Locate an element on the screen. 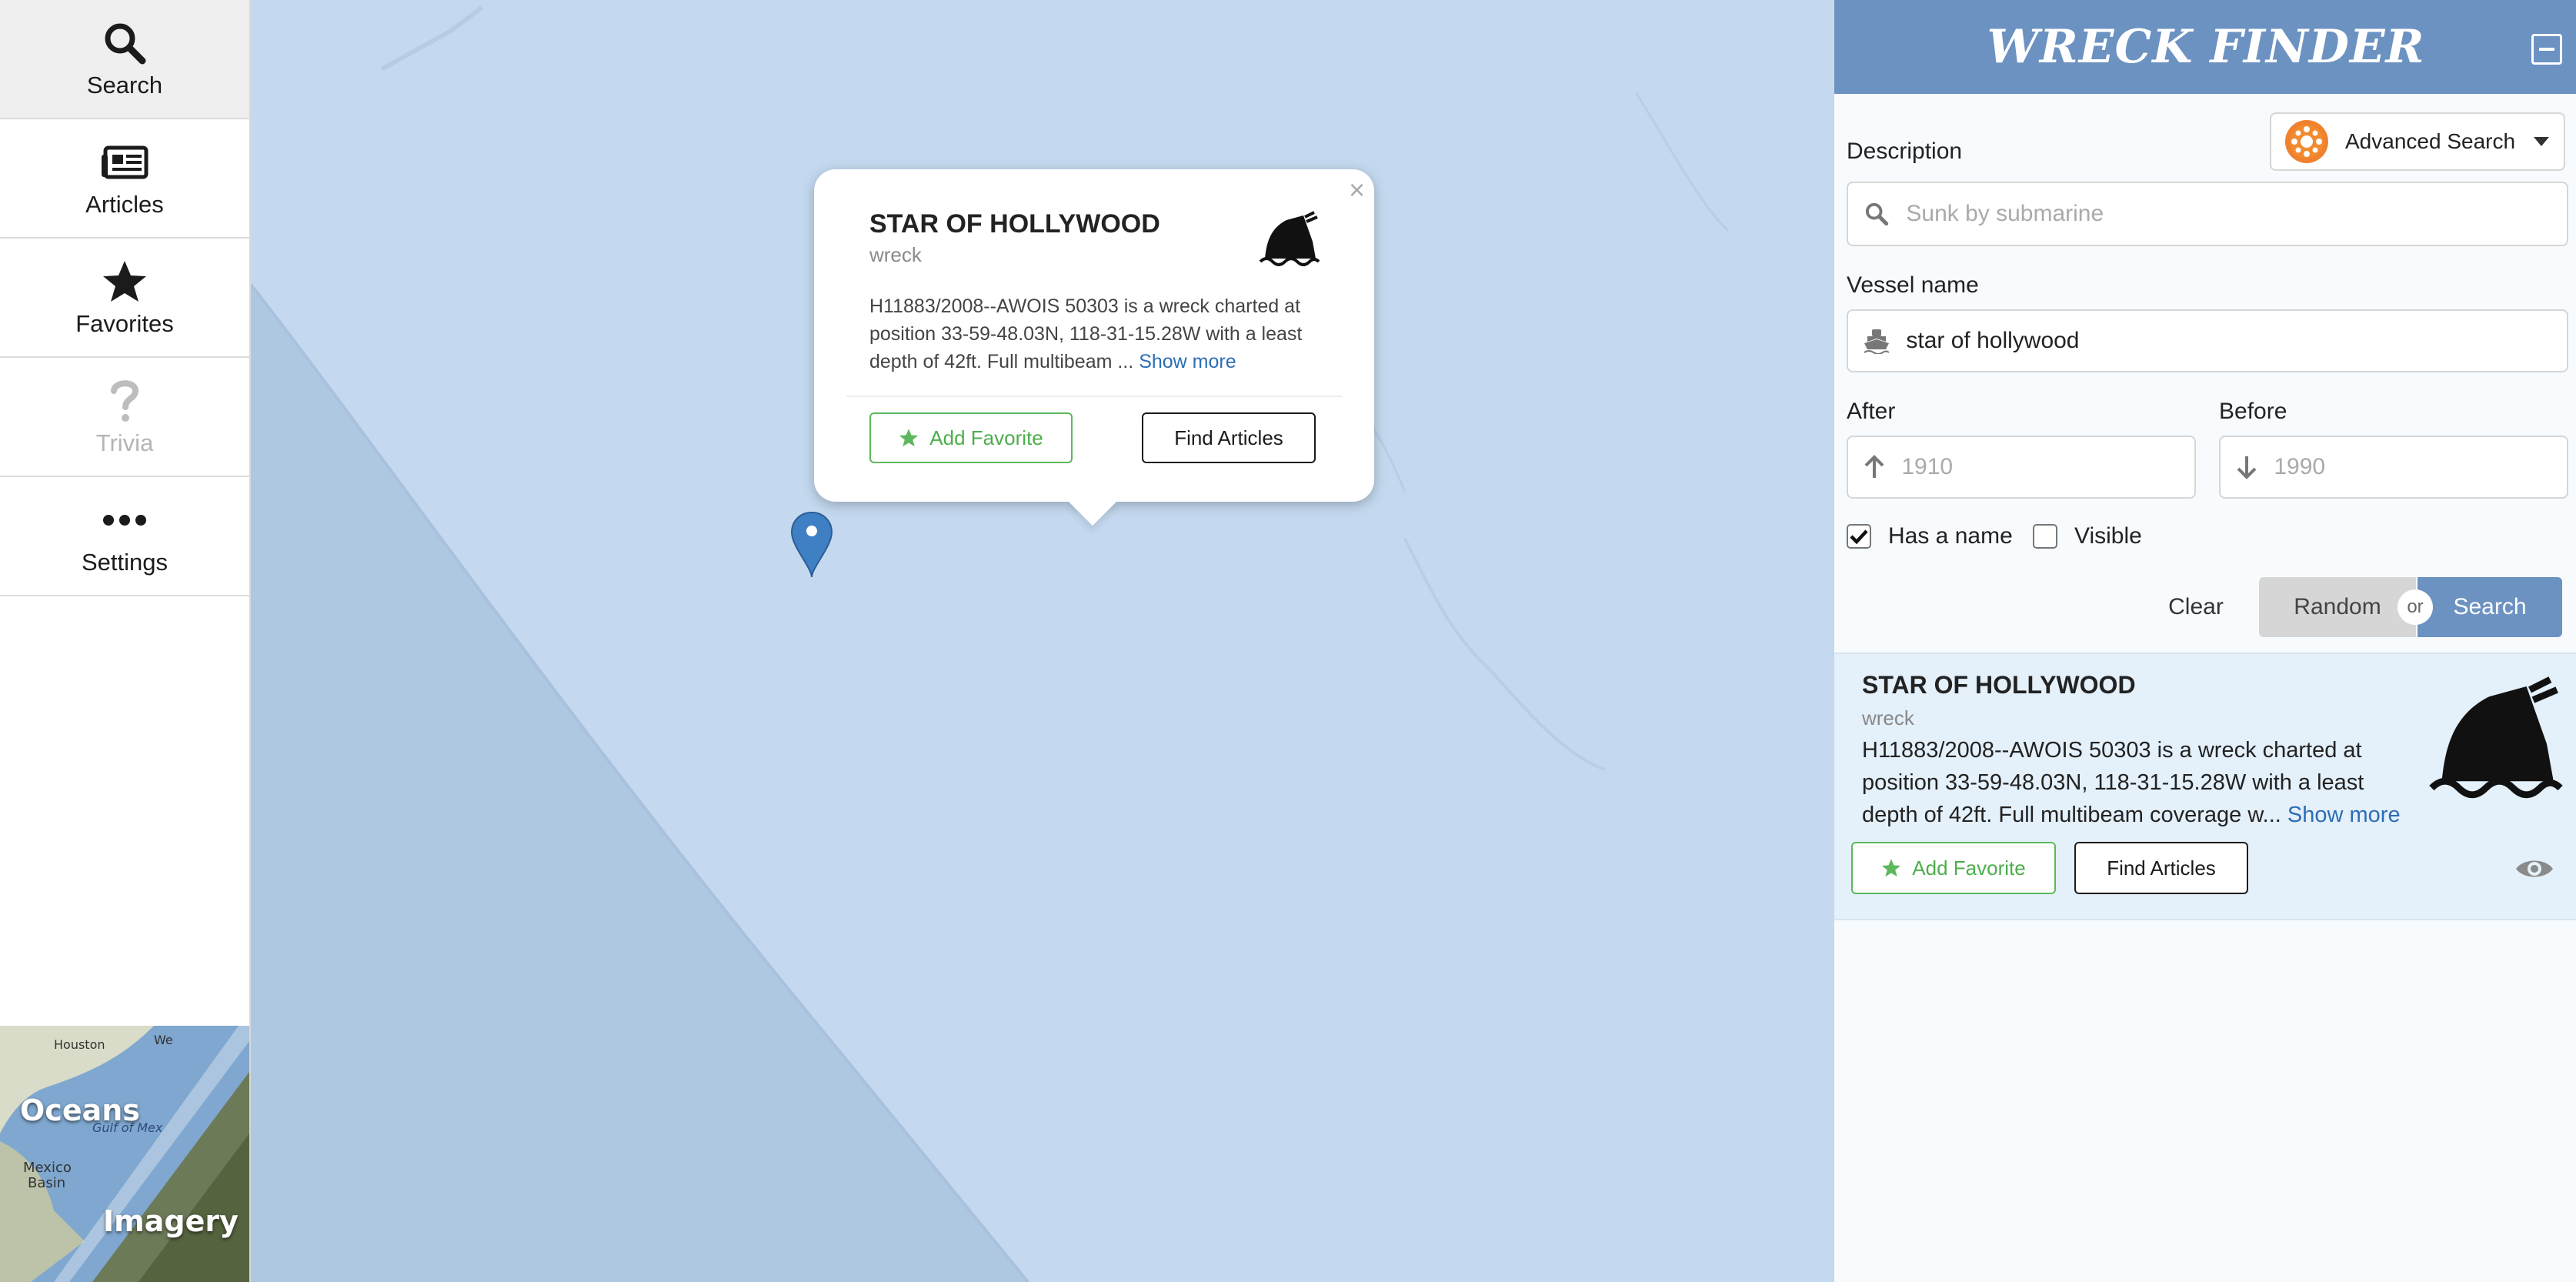 The width and height of the screenshot is (2576, 1282). sidebar-item-label: Settings is located at coordinates (125, 562).